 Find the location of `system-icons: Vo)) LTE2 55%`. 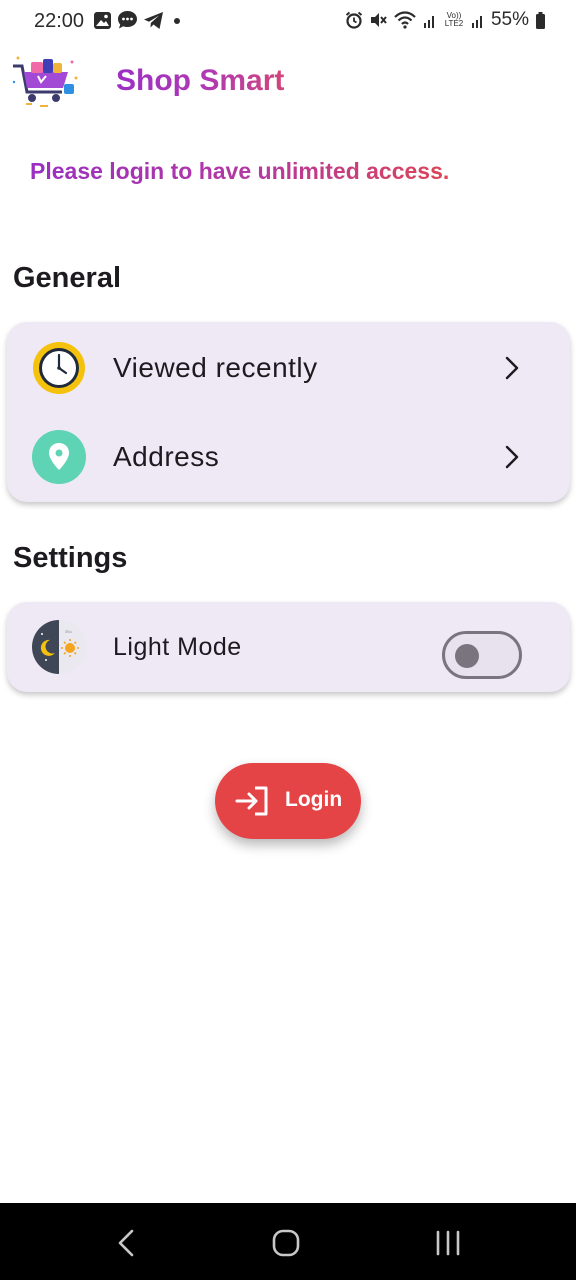

system-icons: Vo)) LTE2 55% is located at coordinates (445, 20).